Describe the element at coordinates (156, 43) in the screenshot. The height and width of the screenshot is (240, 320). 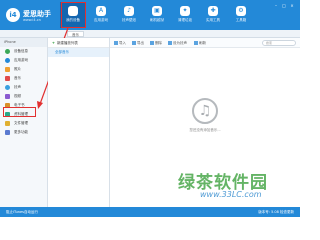
I see `delete-button: 删除` at that location.